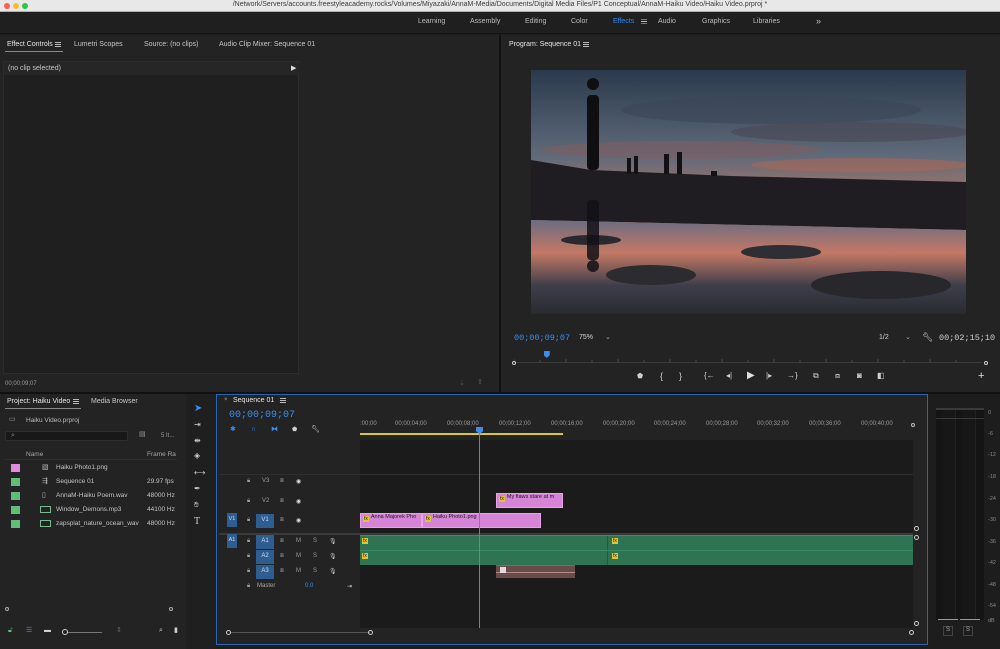 Image resolution: width=1000 pixels, height=649 pixels. Describe the element at coordinates (76, 401) in the screenshot. I see `project-menu-icon` at that location.